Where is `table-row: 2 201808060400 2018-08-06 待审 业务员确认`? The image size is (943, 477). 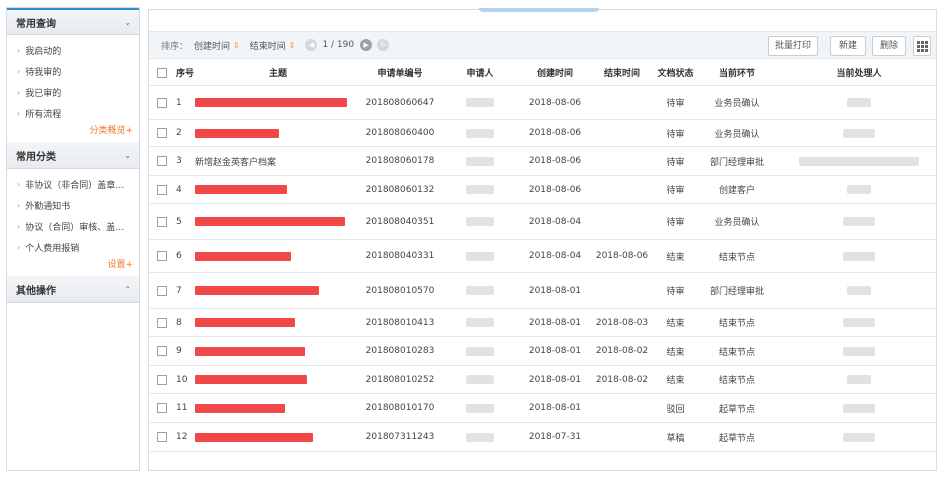
table-row: 2 201808060400 2018-08-06 待审 业务员确认 is located at coordinates (542, 133).